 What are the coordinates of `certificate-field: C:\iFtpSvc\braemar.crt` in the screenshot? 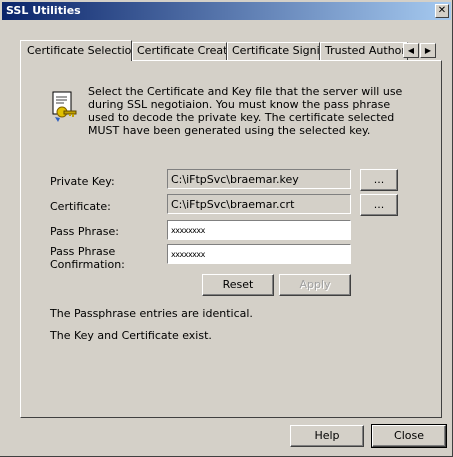 It's located at (259, 204).